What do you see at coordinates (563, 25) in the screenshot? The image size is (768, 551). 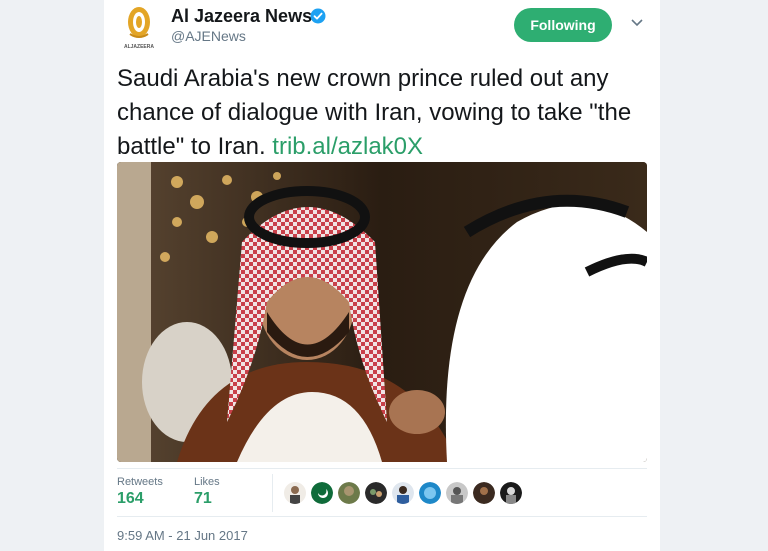 I see `following-button: Following` at bounding box center [563, 25].